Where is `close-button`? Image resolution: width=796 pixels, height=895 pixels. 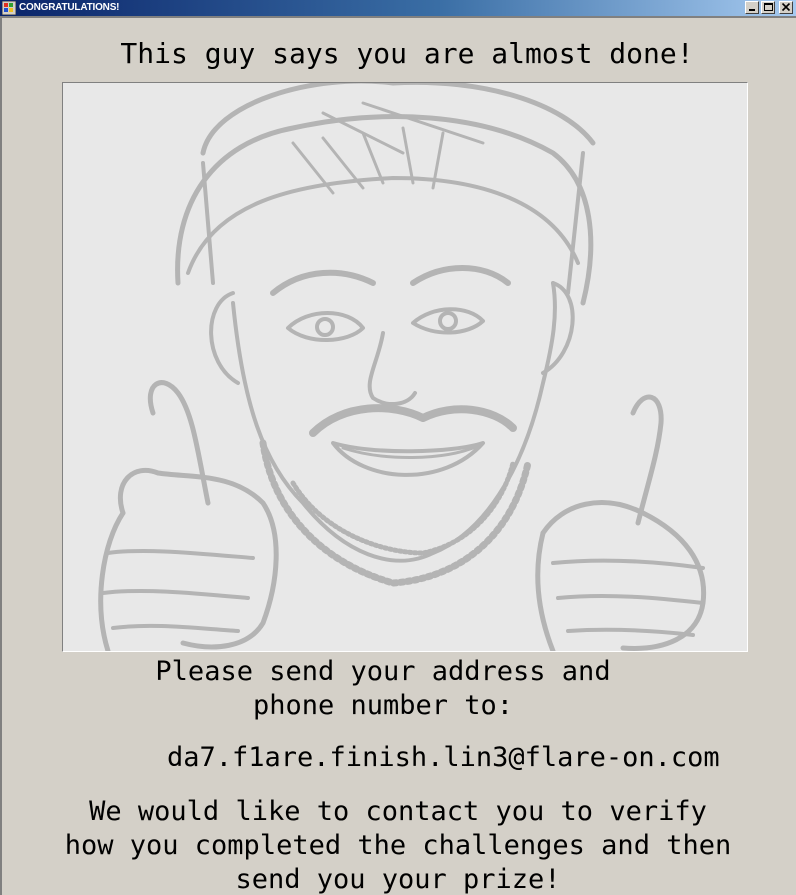 close-button is located at coordinates (786, 7).